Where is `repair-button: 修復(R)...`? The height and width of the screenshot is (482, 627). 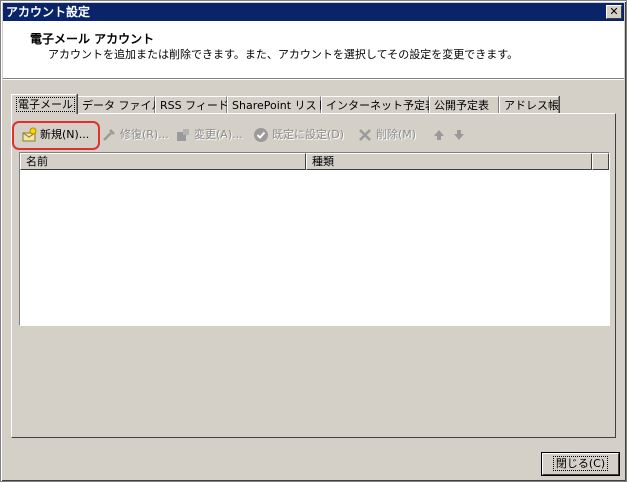
repair-button: 修復(R)... is located at coordinates (135, 135).